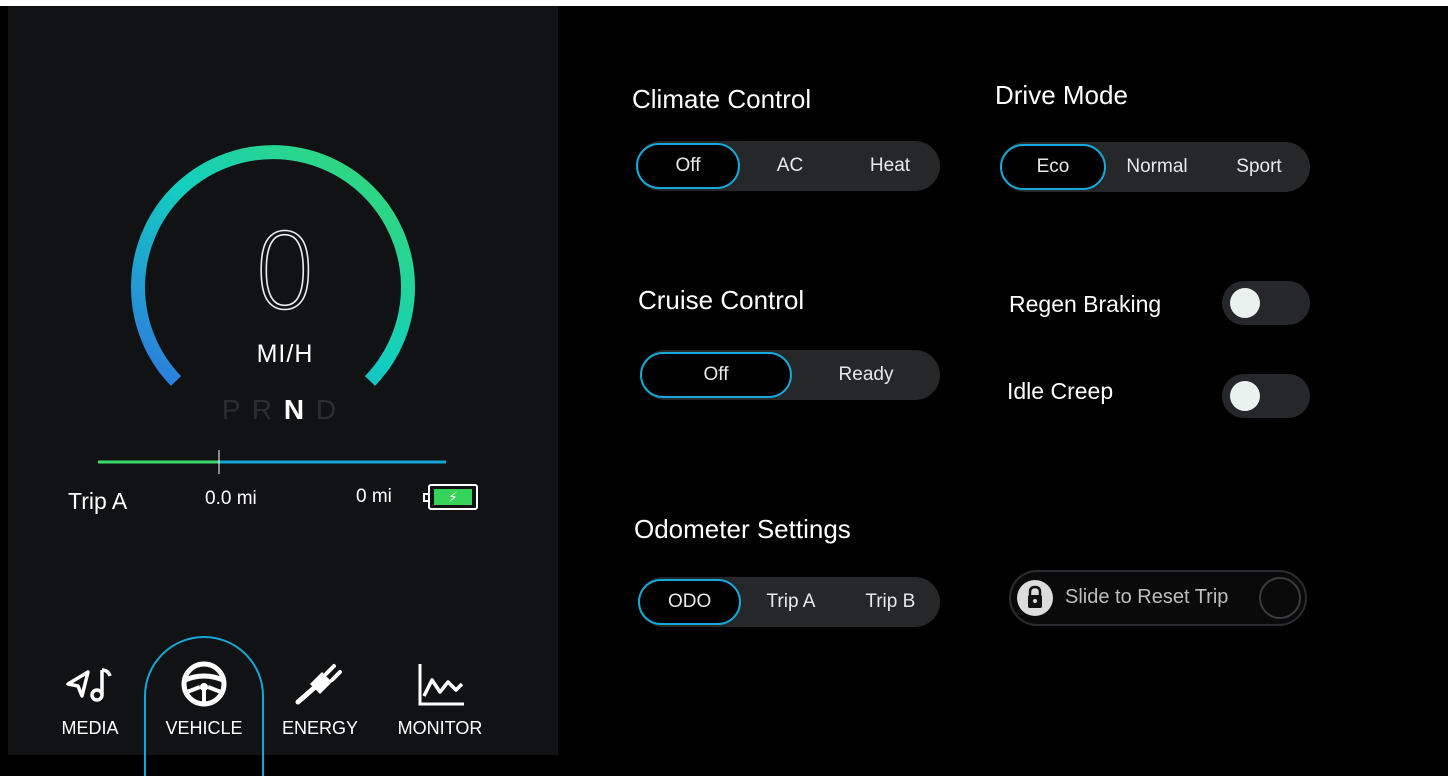 The image size is (1448, 776). Describe the element at coordinates (263, 409) in the screenshot. I see `gear-r: R` at that location.